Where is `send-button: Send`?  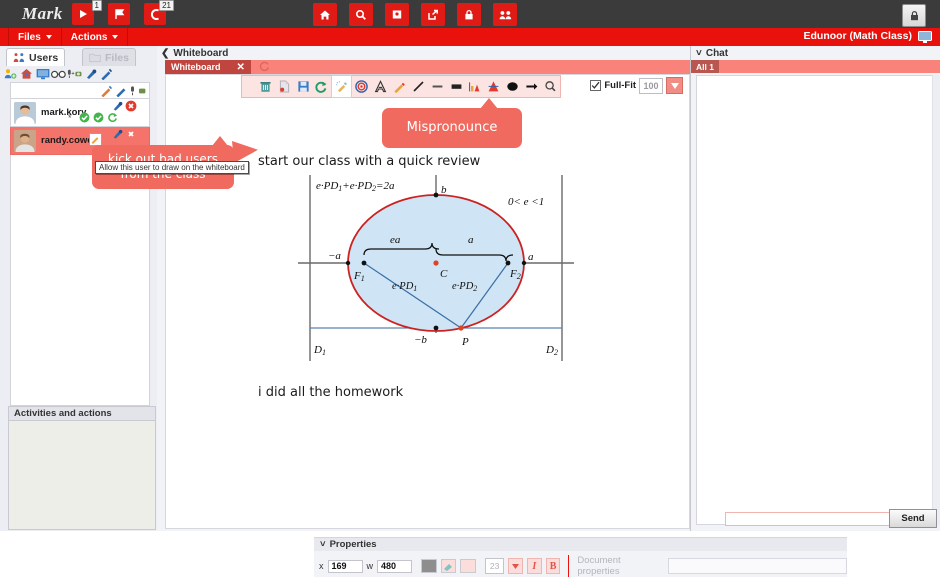
send-button: Send is located at coordinates (913, 518).